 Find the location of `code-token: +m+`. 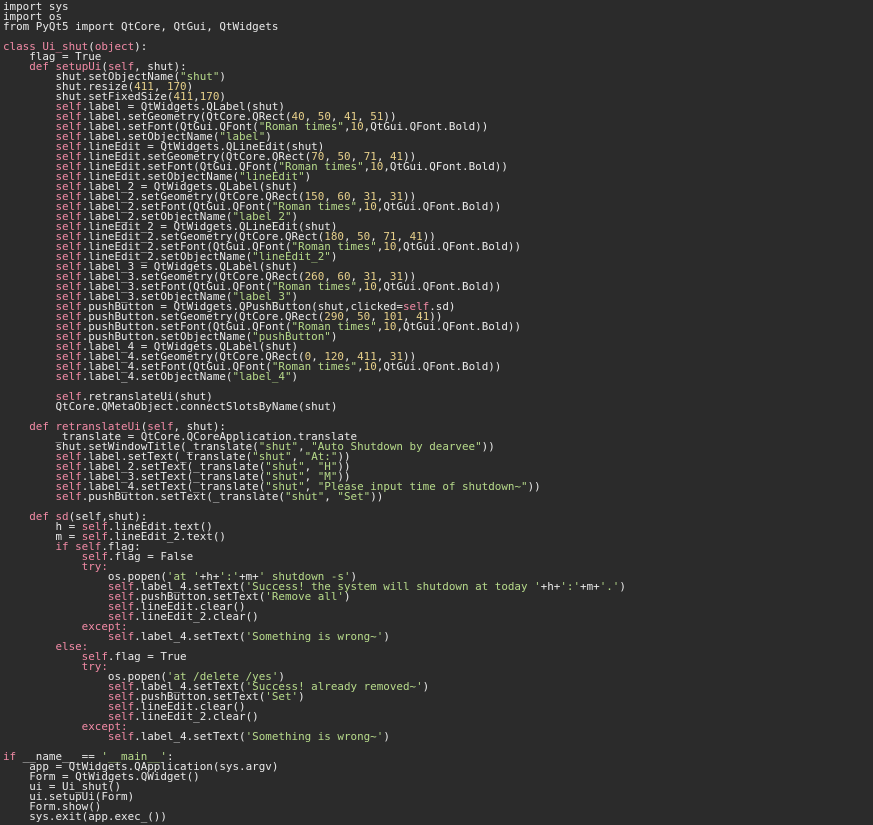

code-token: +m+ is located at coordinates (590, 586).